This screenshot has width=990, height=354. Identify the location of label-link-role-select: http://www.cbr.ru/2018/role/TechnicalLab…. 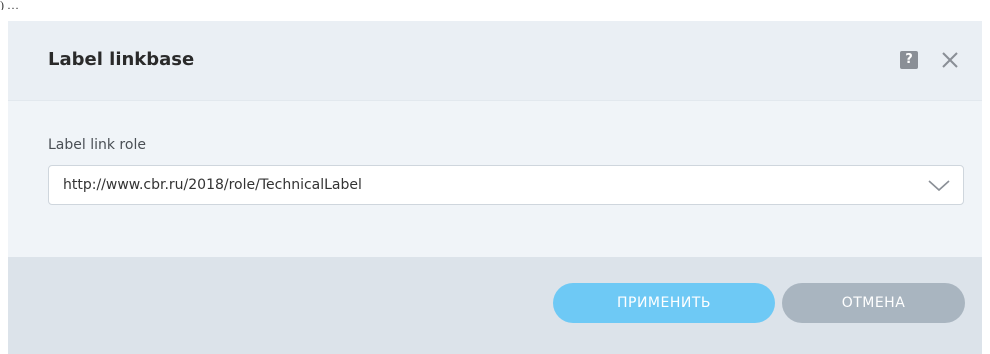
(506, 185).